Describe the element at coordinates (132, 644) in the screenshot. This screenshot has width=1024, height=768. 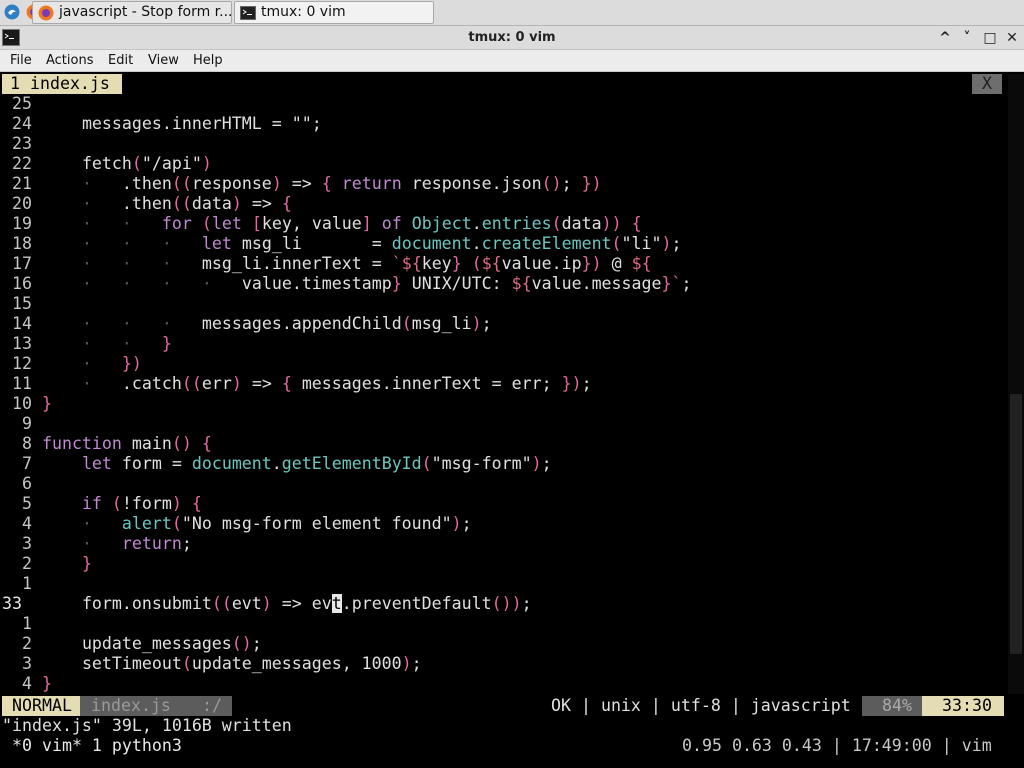
I see `code-line: 2 update_messages();` at that location.